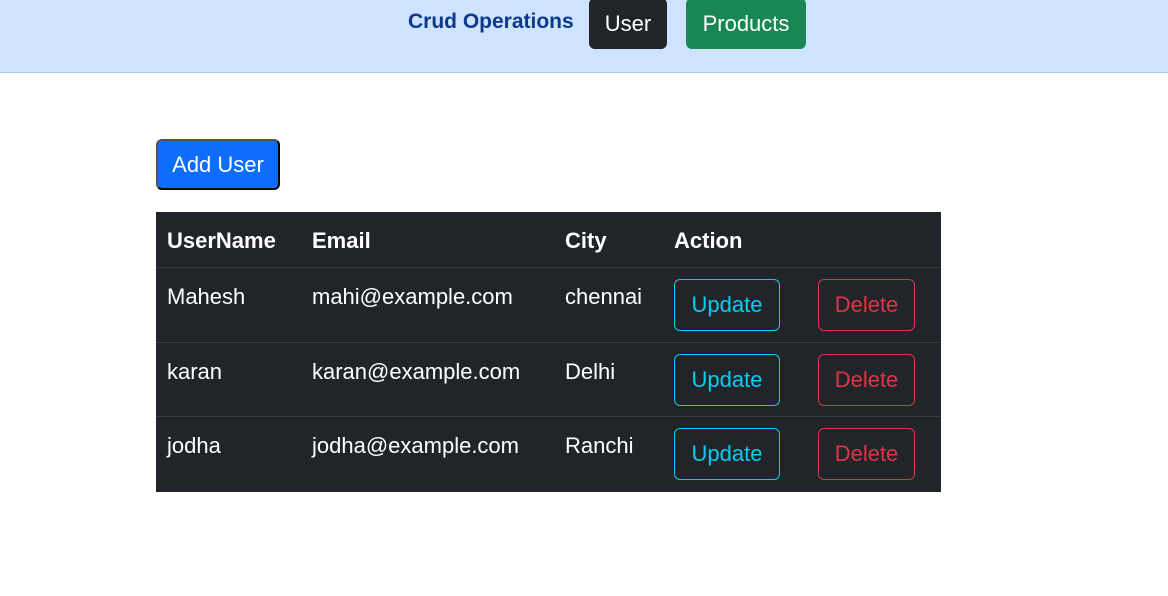 The height and width of the screenshot is (596, 1168). Describe the element at coordinates (599, 445) in the screenshot. I see `cell-city: Ranchi` at that location.